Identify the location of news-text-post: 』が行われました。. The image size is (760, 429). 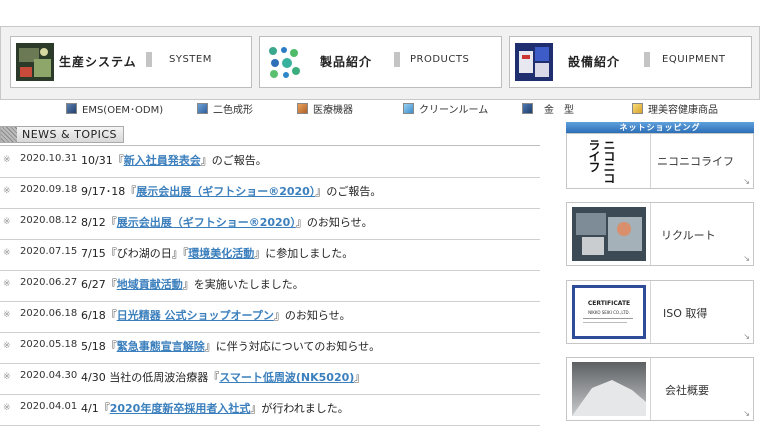
(299, 408).